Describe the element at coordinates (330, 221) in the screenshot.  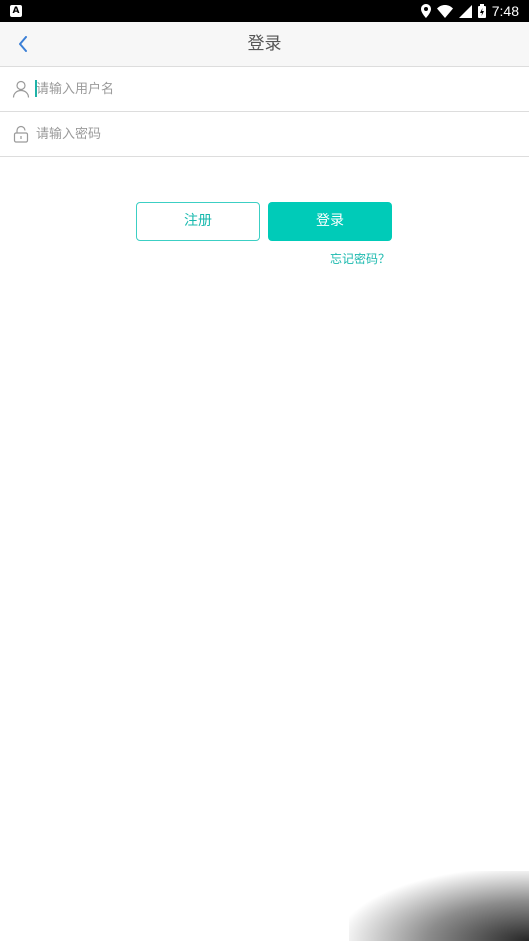
I see `login-button: 登录` at that location.